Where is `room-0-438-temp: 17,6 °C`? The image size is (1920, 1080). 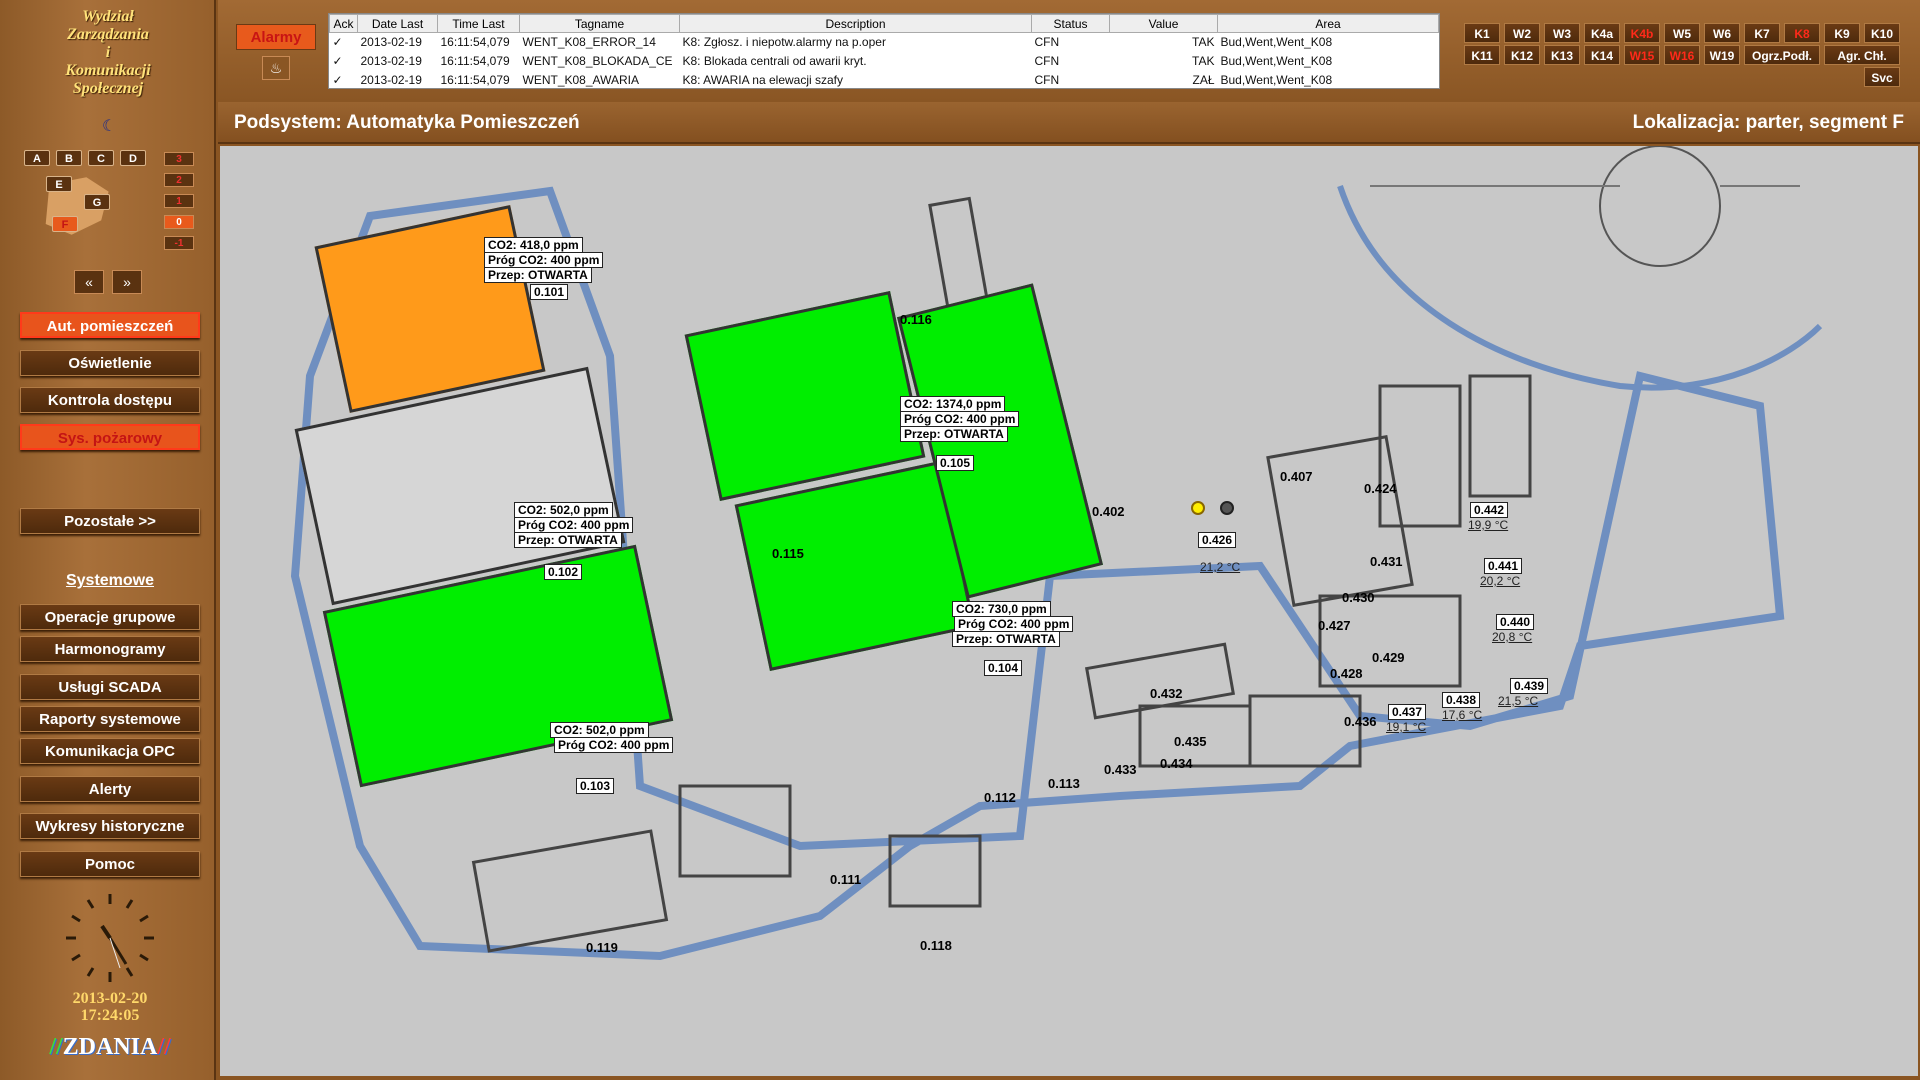
room-0-438-temp: 17,6 °C is located at coordinates (1462, 715).